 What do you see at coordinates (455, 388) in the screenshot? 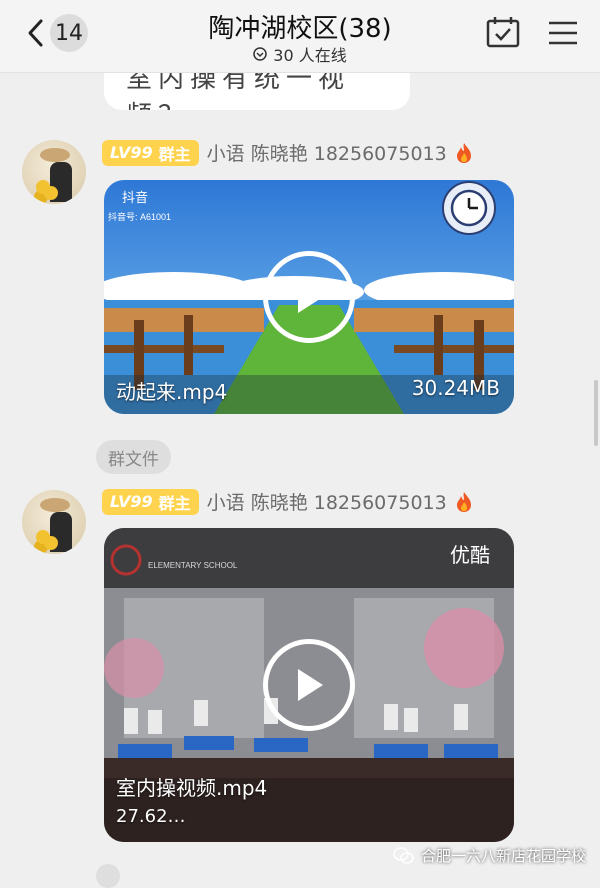
I see `video-size: 30.24MB` at bounding box center [455, 388].